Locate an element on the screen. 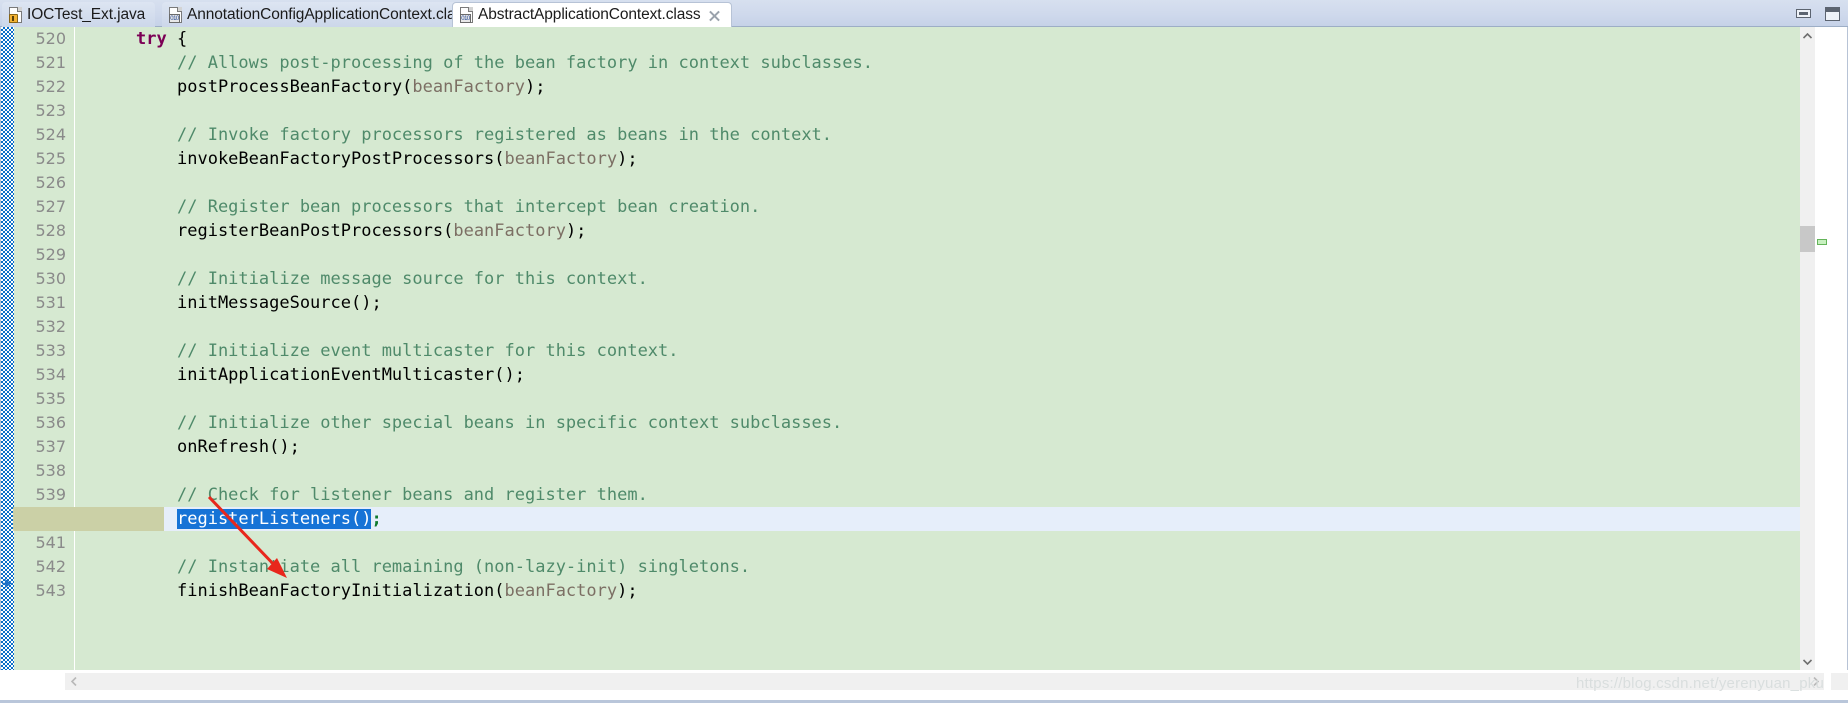  current-line-indent-highlight is located at coordinates (119, 519).